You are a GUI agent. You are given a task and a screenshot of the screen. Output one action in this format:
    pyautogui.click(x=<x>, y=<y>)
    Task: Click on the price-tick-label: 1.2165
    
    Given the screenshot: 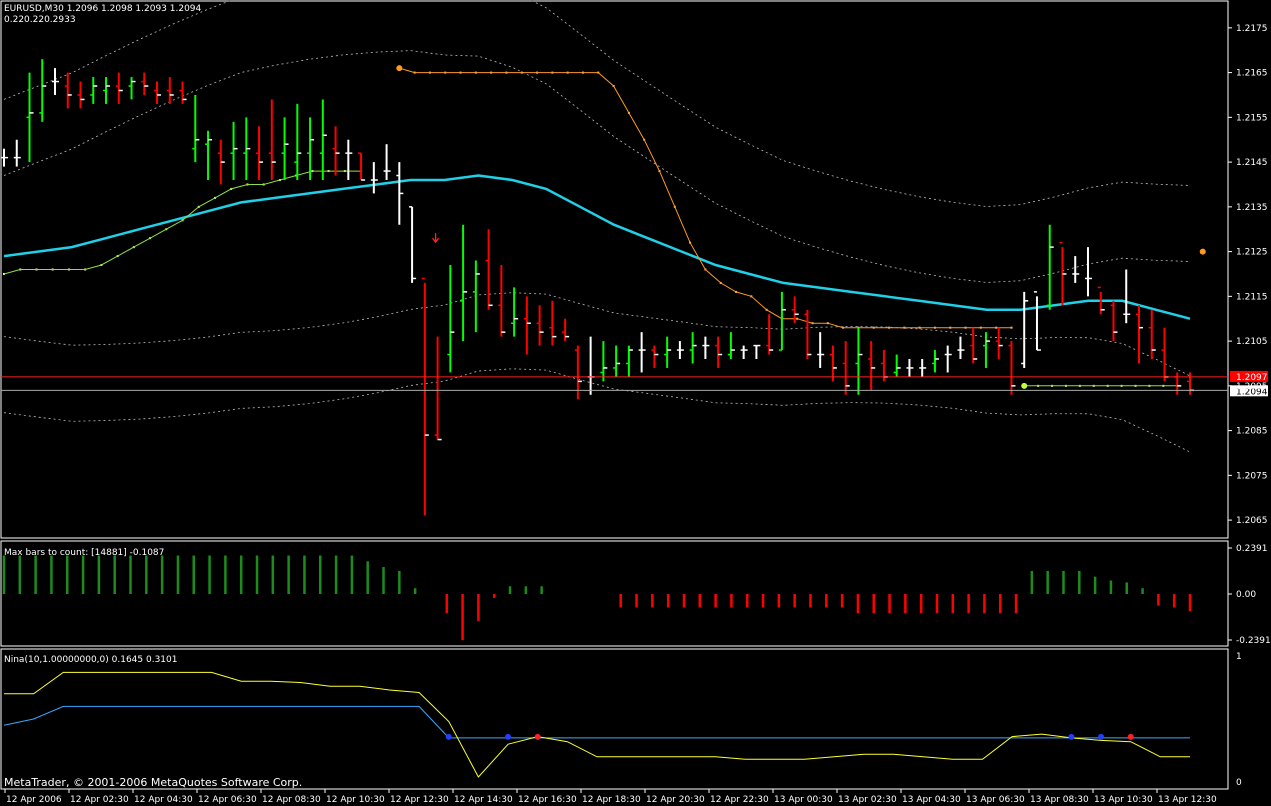 What is the action you would take?
    pyautogui.click(x=1252, y=74)
    